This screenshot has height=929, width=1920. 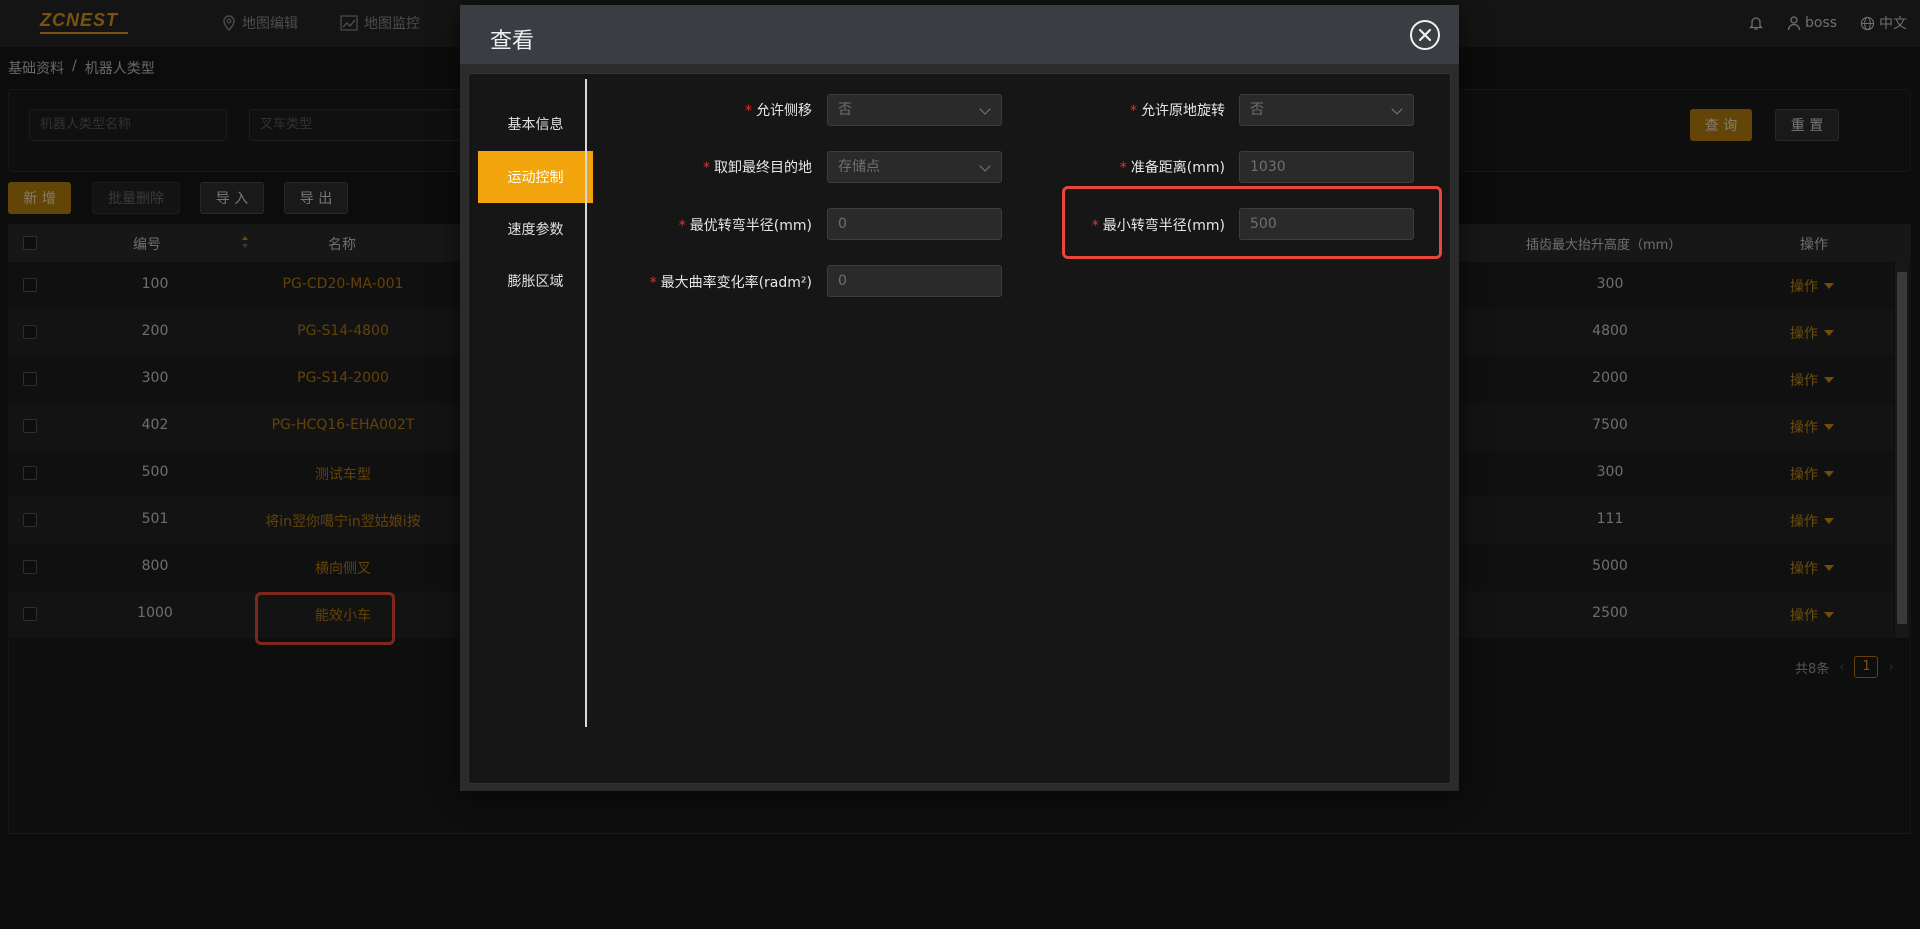 I want to click on optimal-radius-label: * 最优转弯半径(mm), so click(x=745, y=226).